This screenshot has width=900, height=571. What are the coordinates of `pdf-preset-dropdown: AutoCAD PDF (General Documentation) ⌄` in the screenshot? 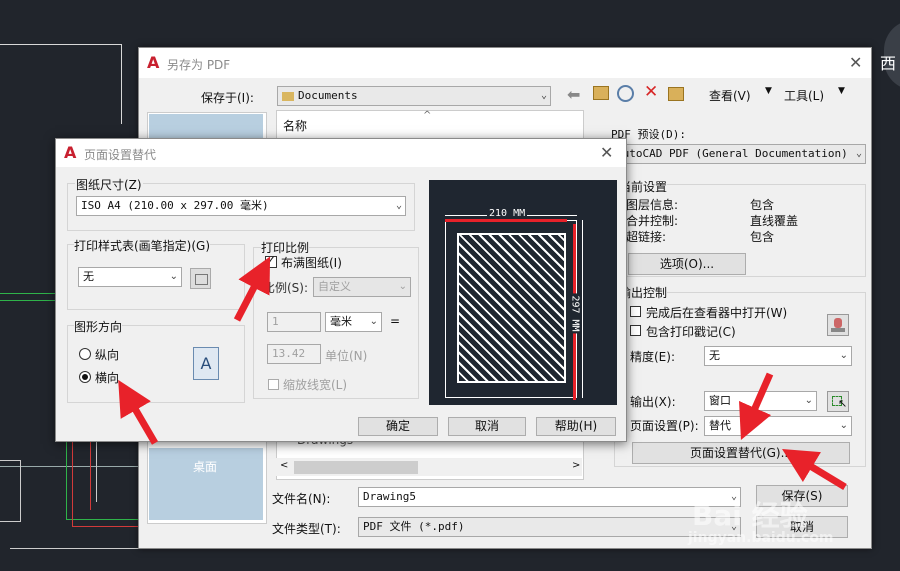 It's located at (738, 154).